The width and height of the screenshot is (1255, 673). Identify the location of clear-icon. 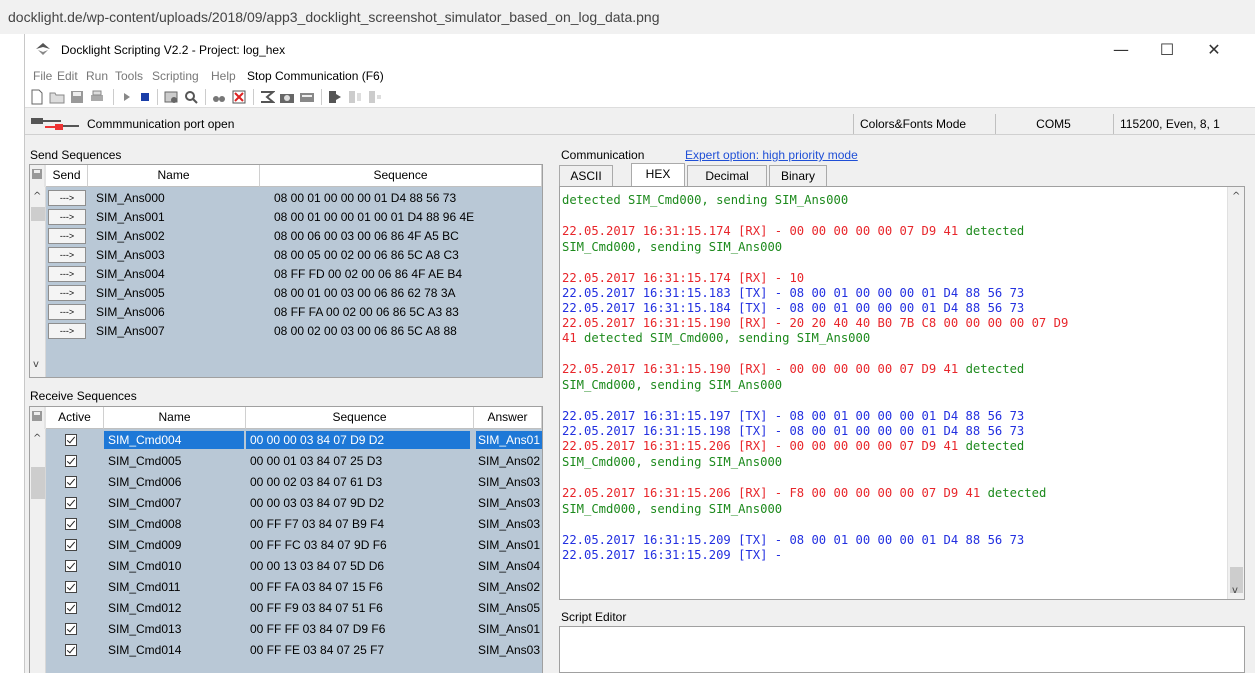
(239, 97).